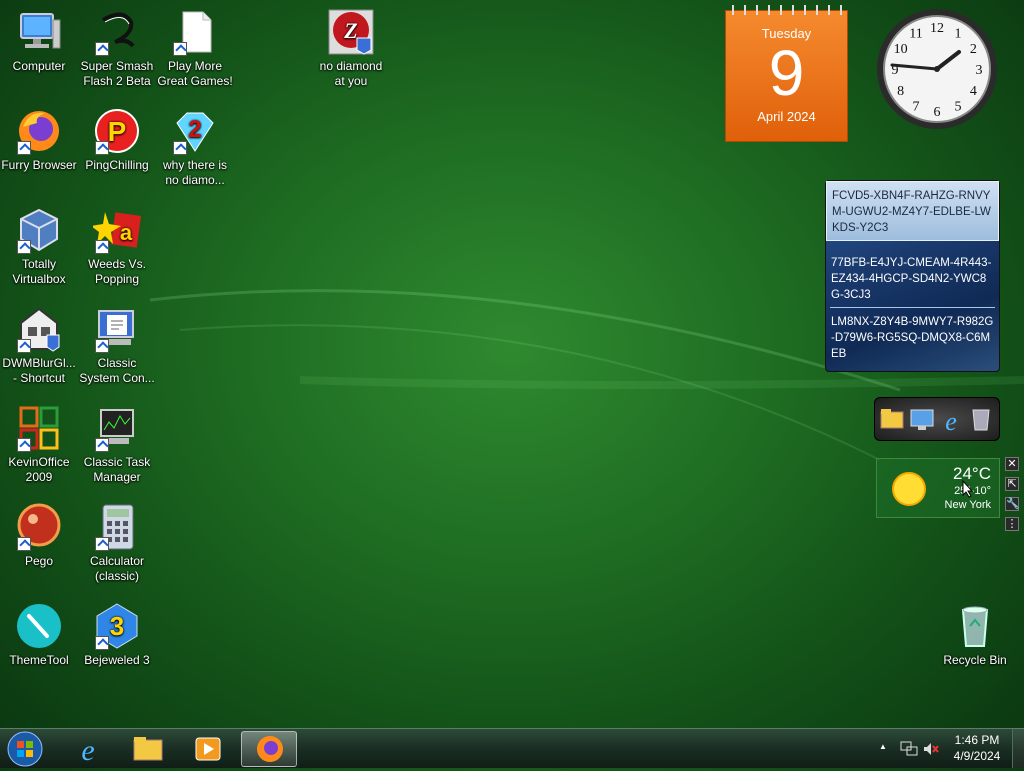 Image resolution: width=1024 pixels, height=771 pixels. Describe the element at coordinates (195, 32) in the screenshot. I see `document-icon` at that location.